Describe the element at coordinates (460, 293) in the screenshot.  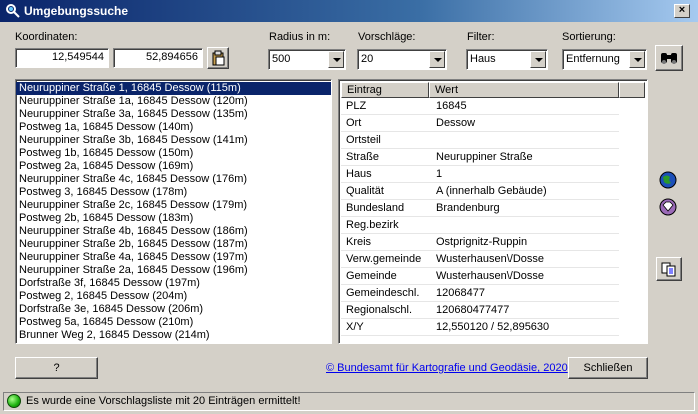
I see `table-cell-value: 12068477` at that location.